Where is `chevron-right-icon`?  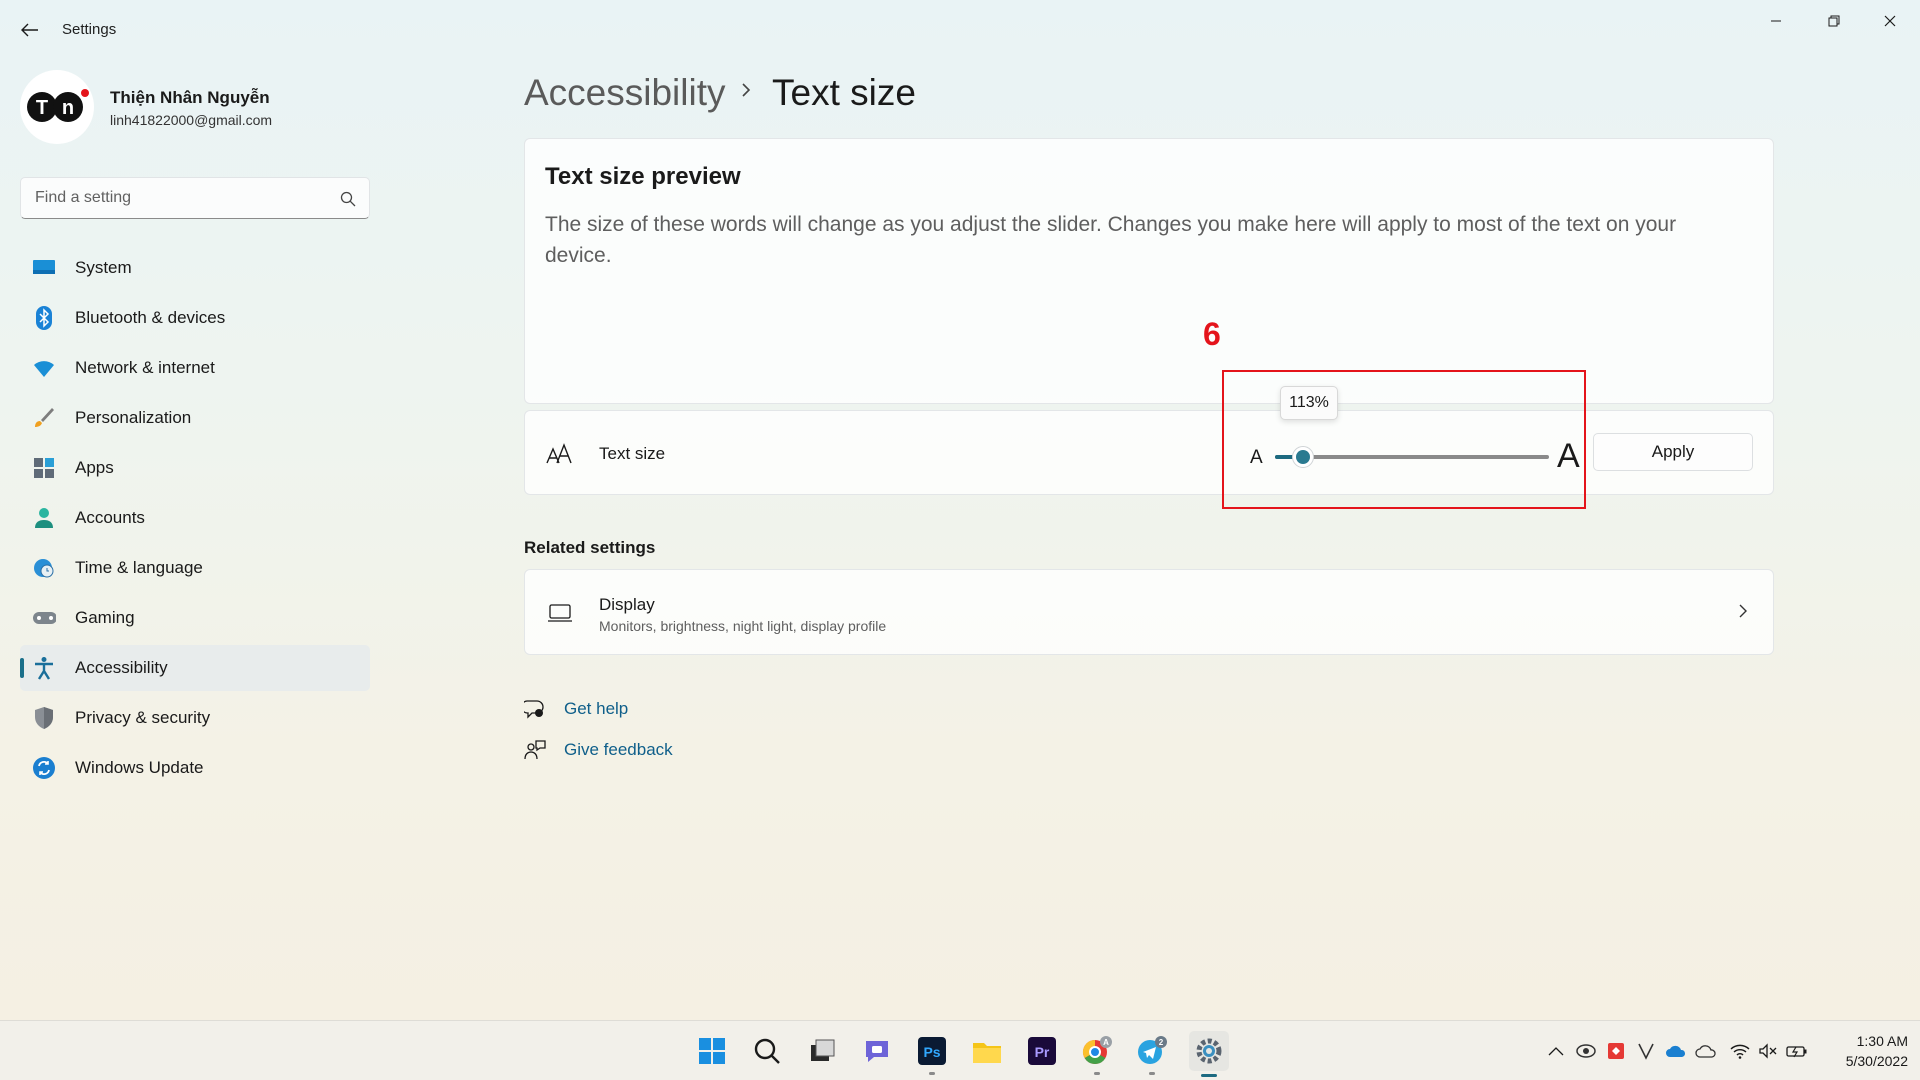 chevron-right-icon is located at coordinates (746, 90).